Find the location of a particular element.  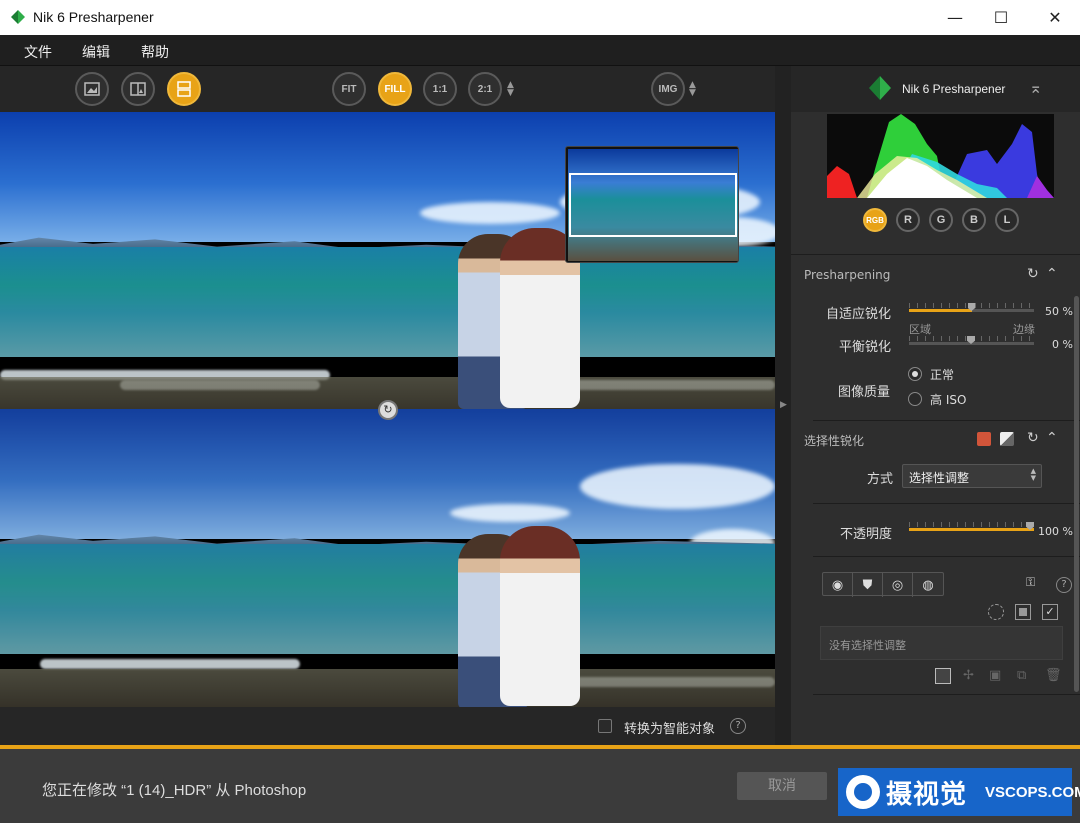

key-settings-icon: ⚿ is located at coordinates (1030, 582).